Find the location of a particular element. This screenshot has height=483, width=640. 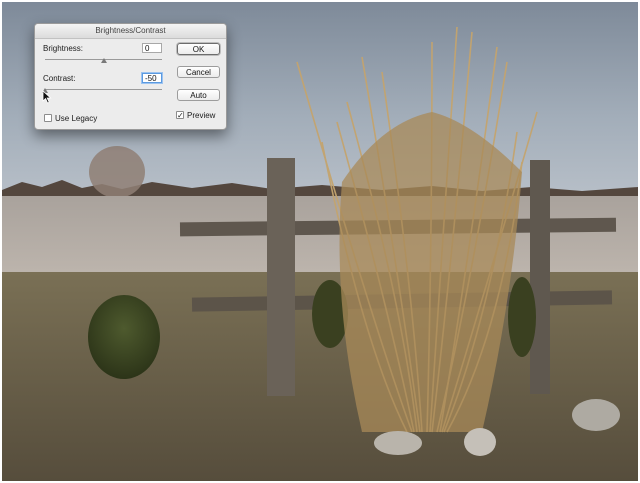

checkmark-icon: ✓ is located at coordinates (180, 115).